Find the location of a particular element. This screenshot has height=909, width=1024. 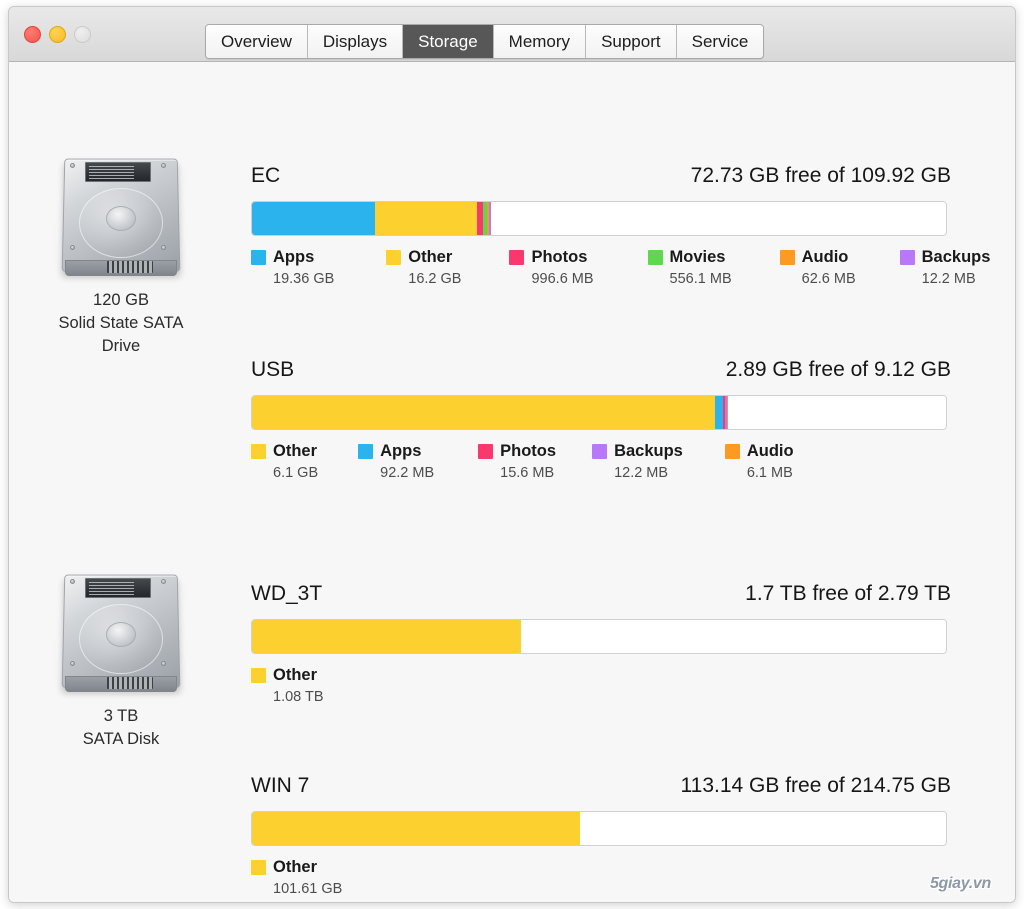

drive-label-line: SATA Disk is located at coordinates (121, 739).